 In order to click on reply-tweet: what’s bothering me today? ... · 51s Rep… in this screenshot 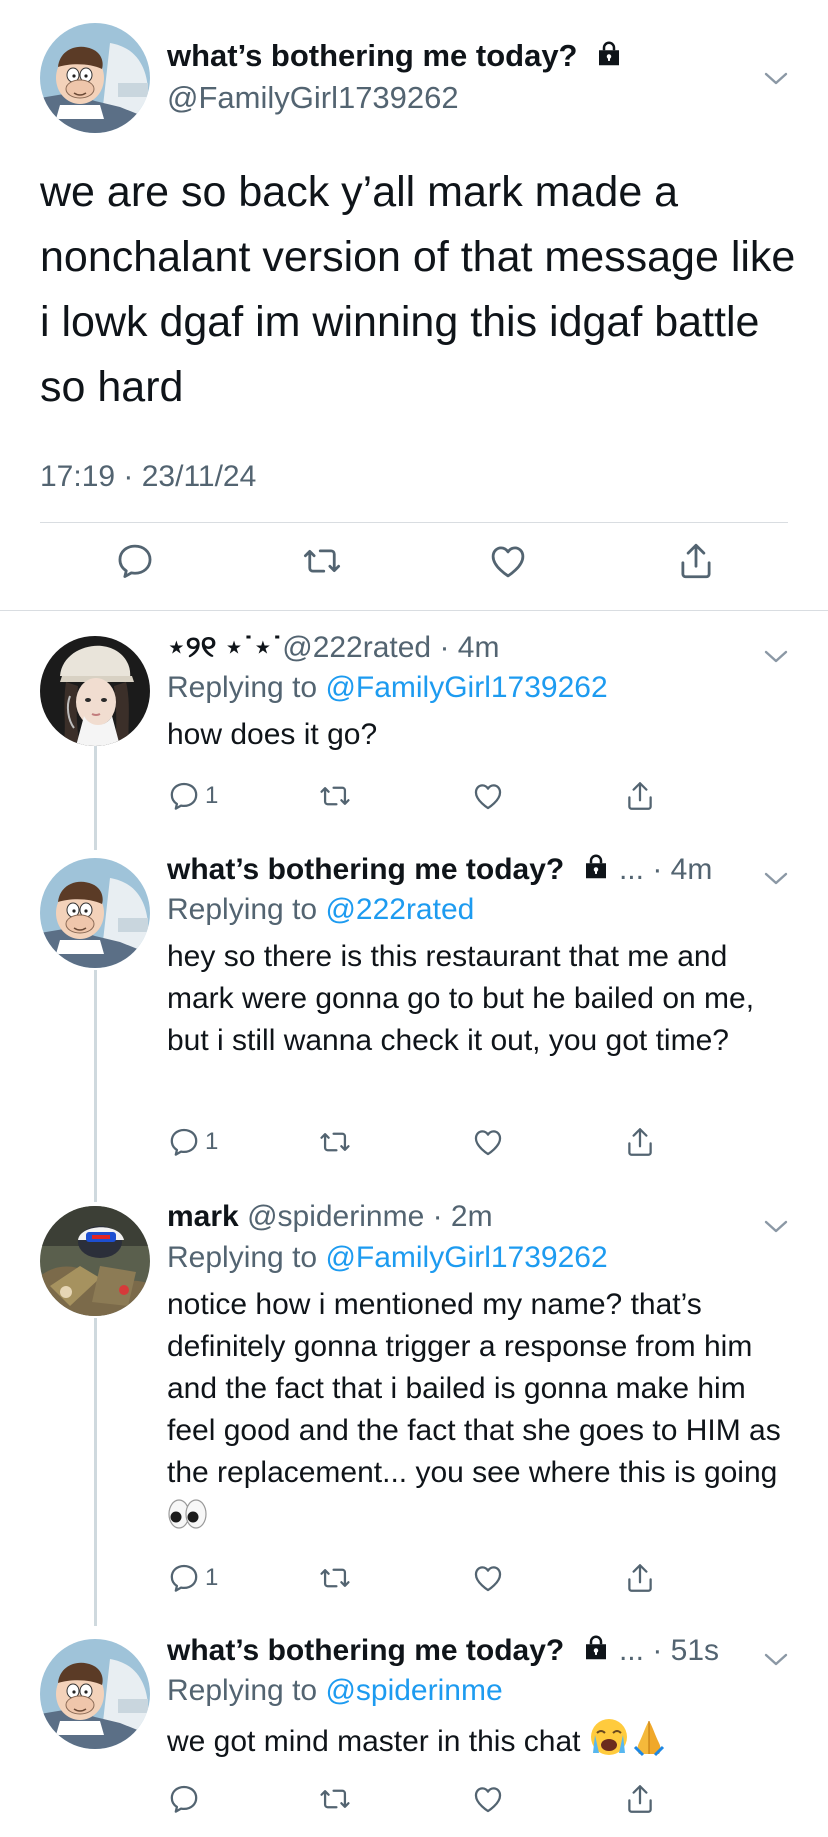, I will do `click(414, 1733)`.